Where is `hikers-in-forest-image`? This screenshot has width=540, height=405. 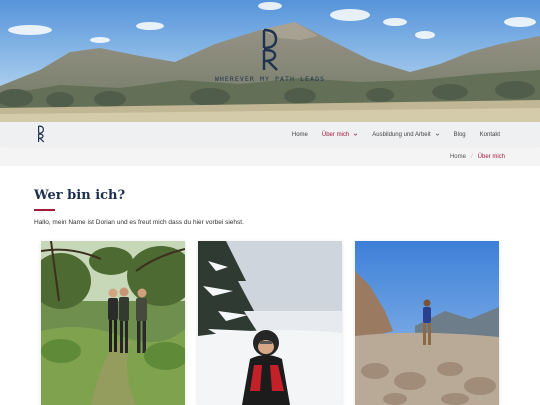 hikers-in-forest-image is located at coordinates (113, 323).